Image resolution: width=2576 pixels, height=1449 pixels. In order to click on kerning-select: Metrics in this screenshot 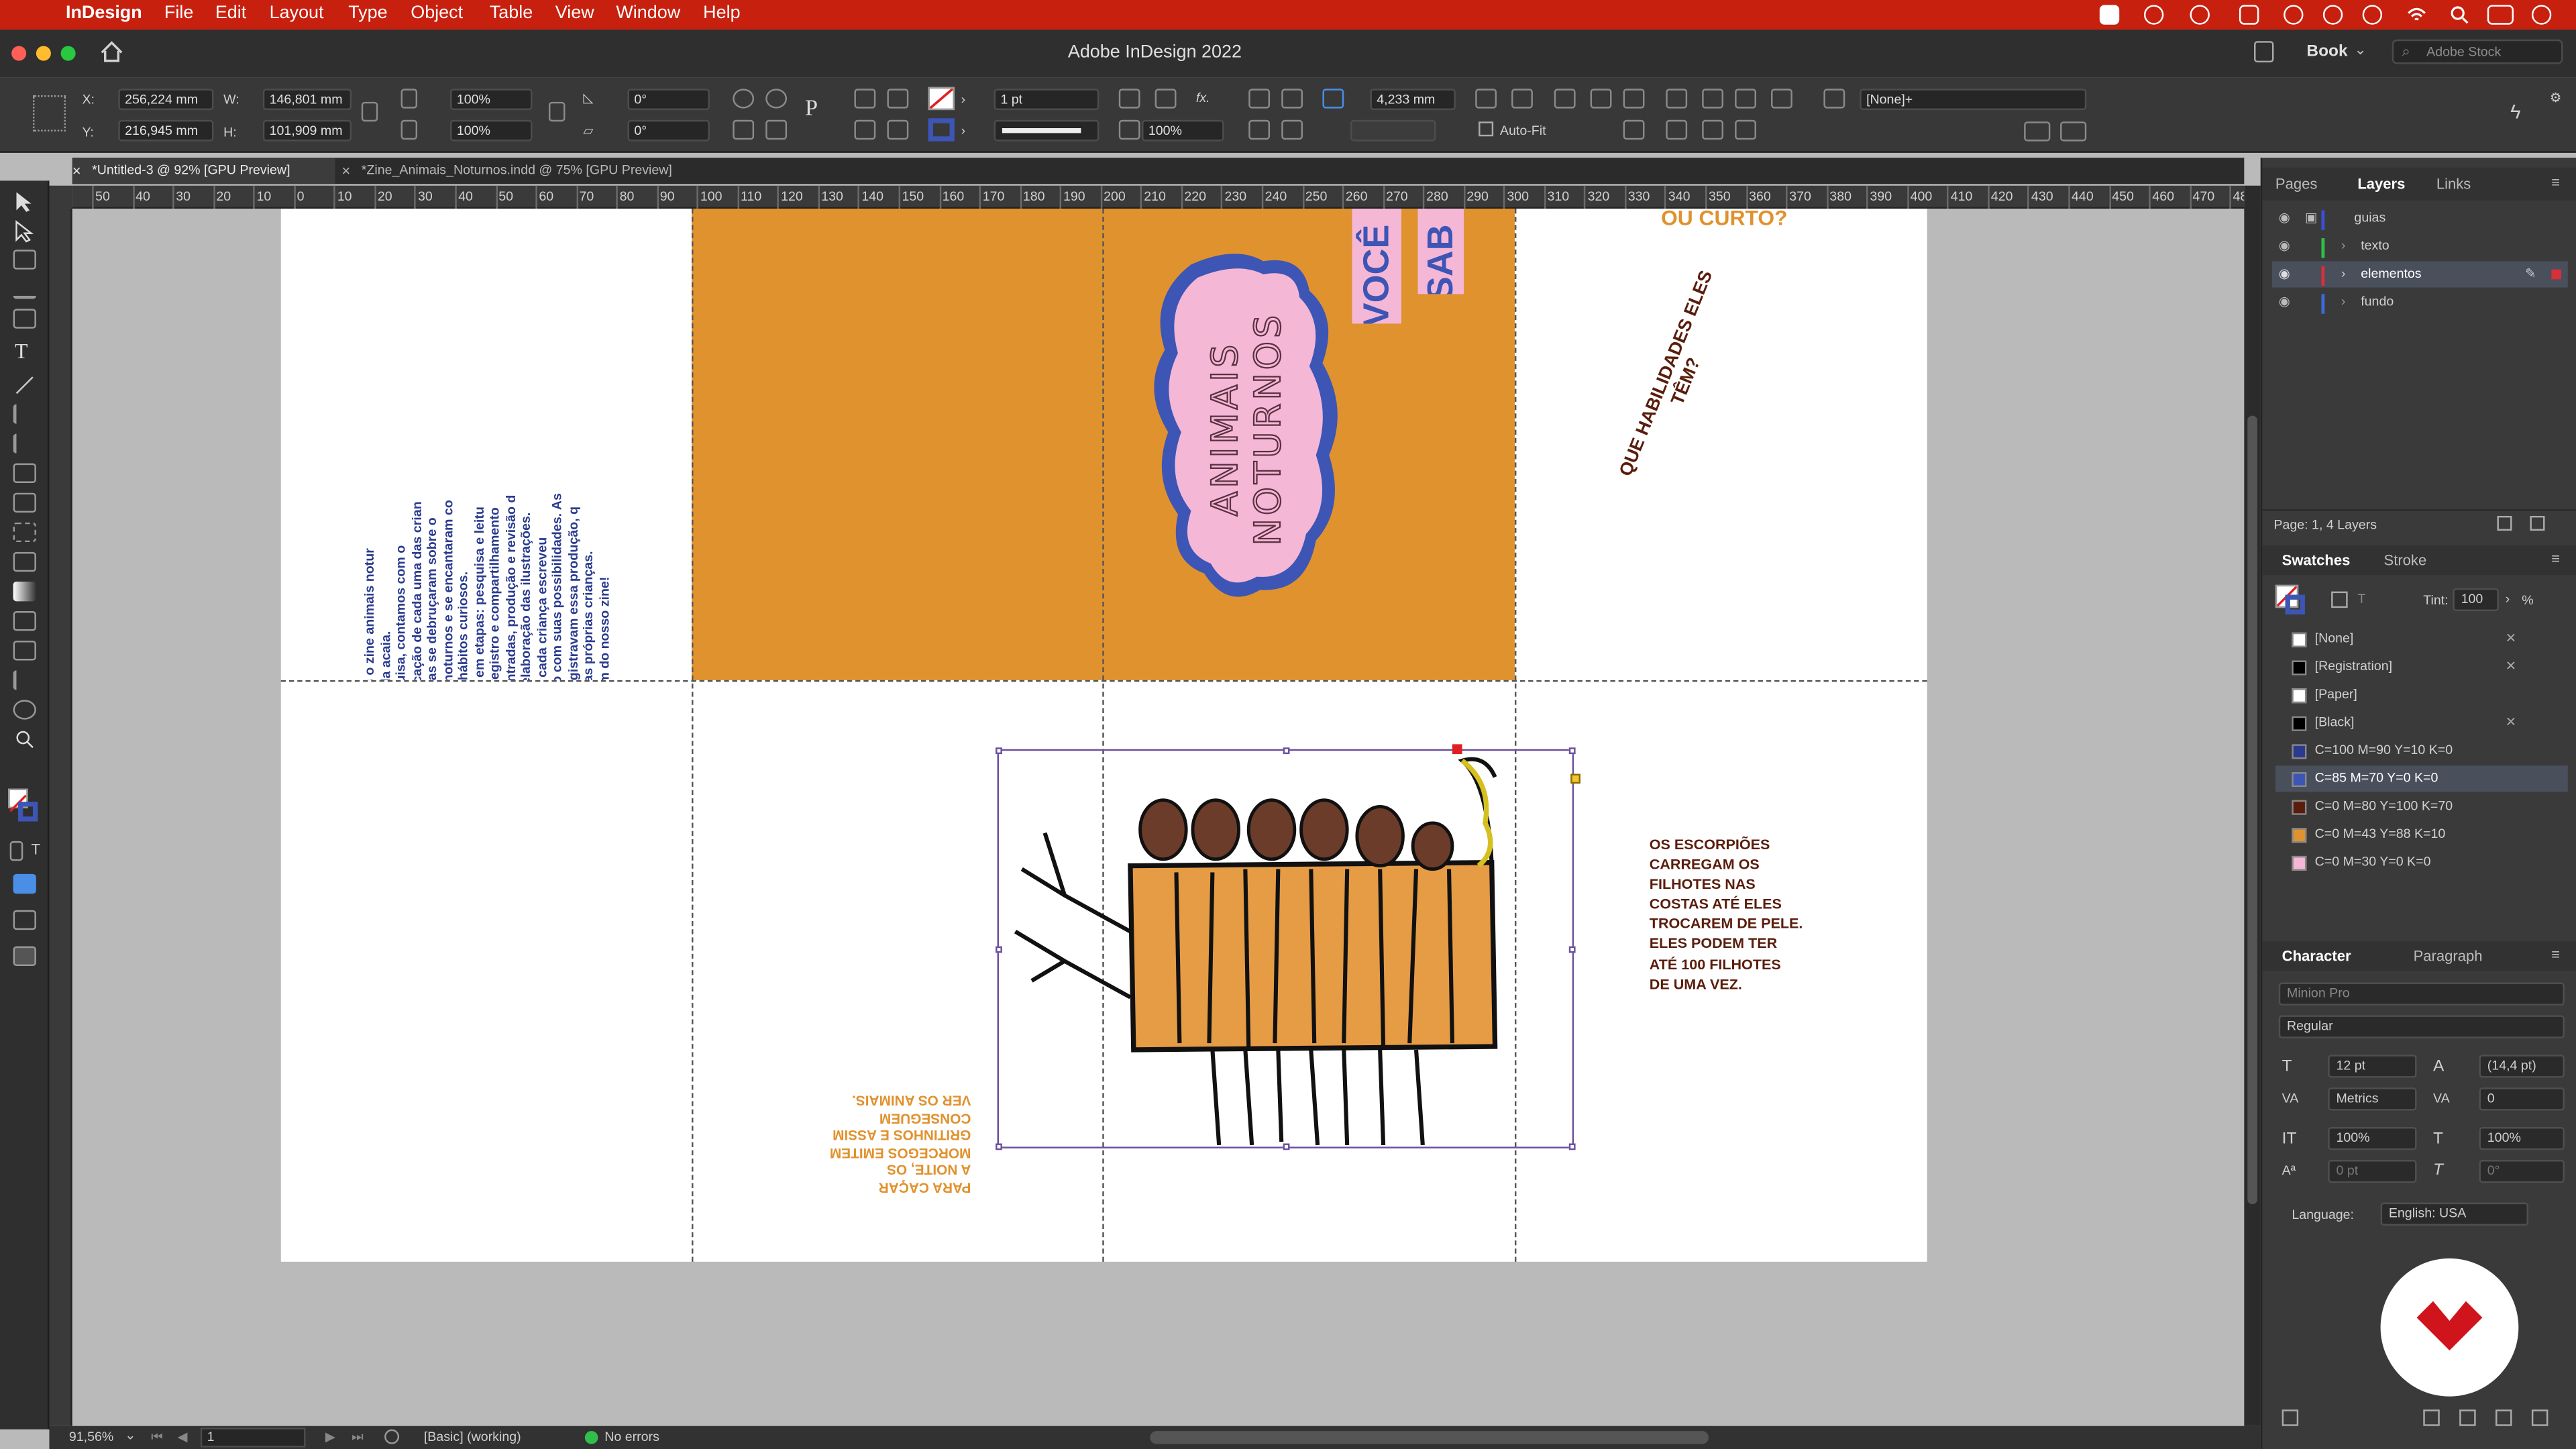, I will do `click(2372, 1099)`.